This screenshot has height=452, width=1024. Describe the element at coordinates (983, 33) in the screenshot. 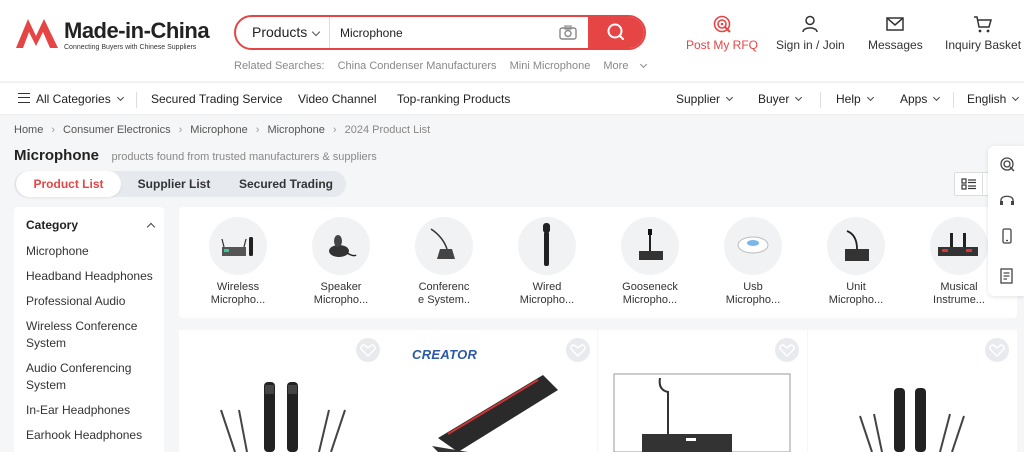

I see `inquiry-basket-button: Inquiry Basket` at that location.